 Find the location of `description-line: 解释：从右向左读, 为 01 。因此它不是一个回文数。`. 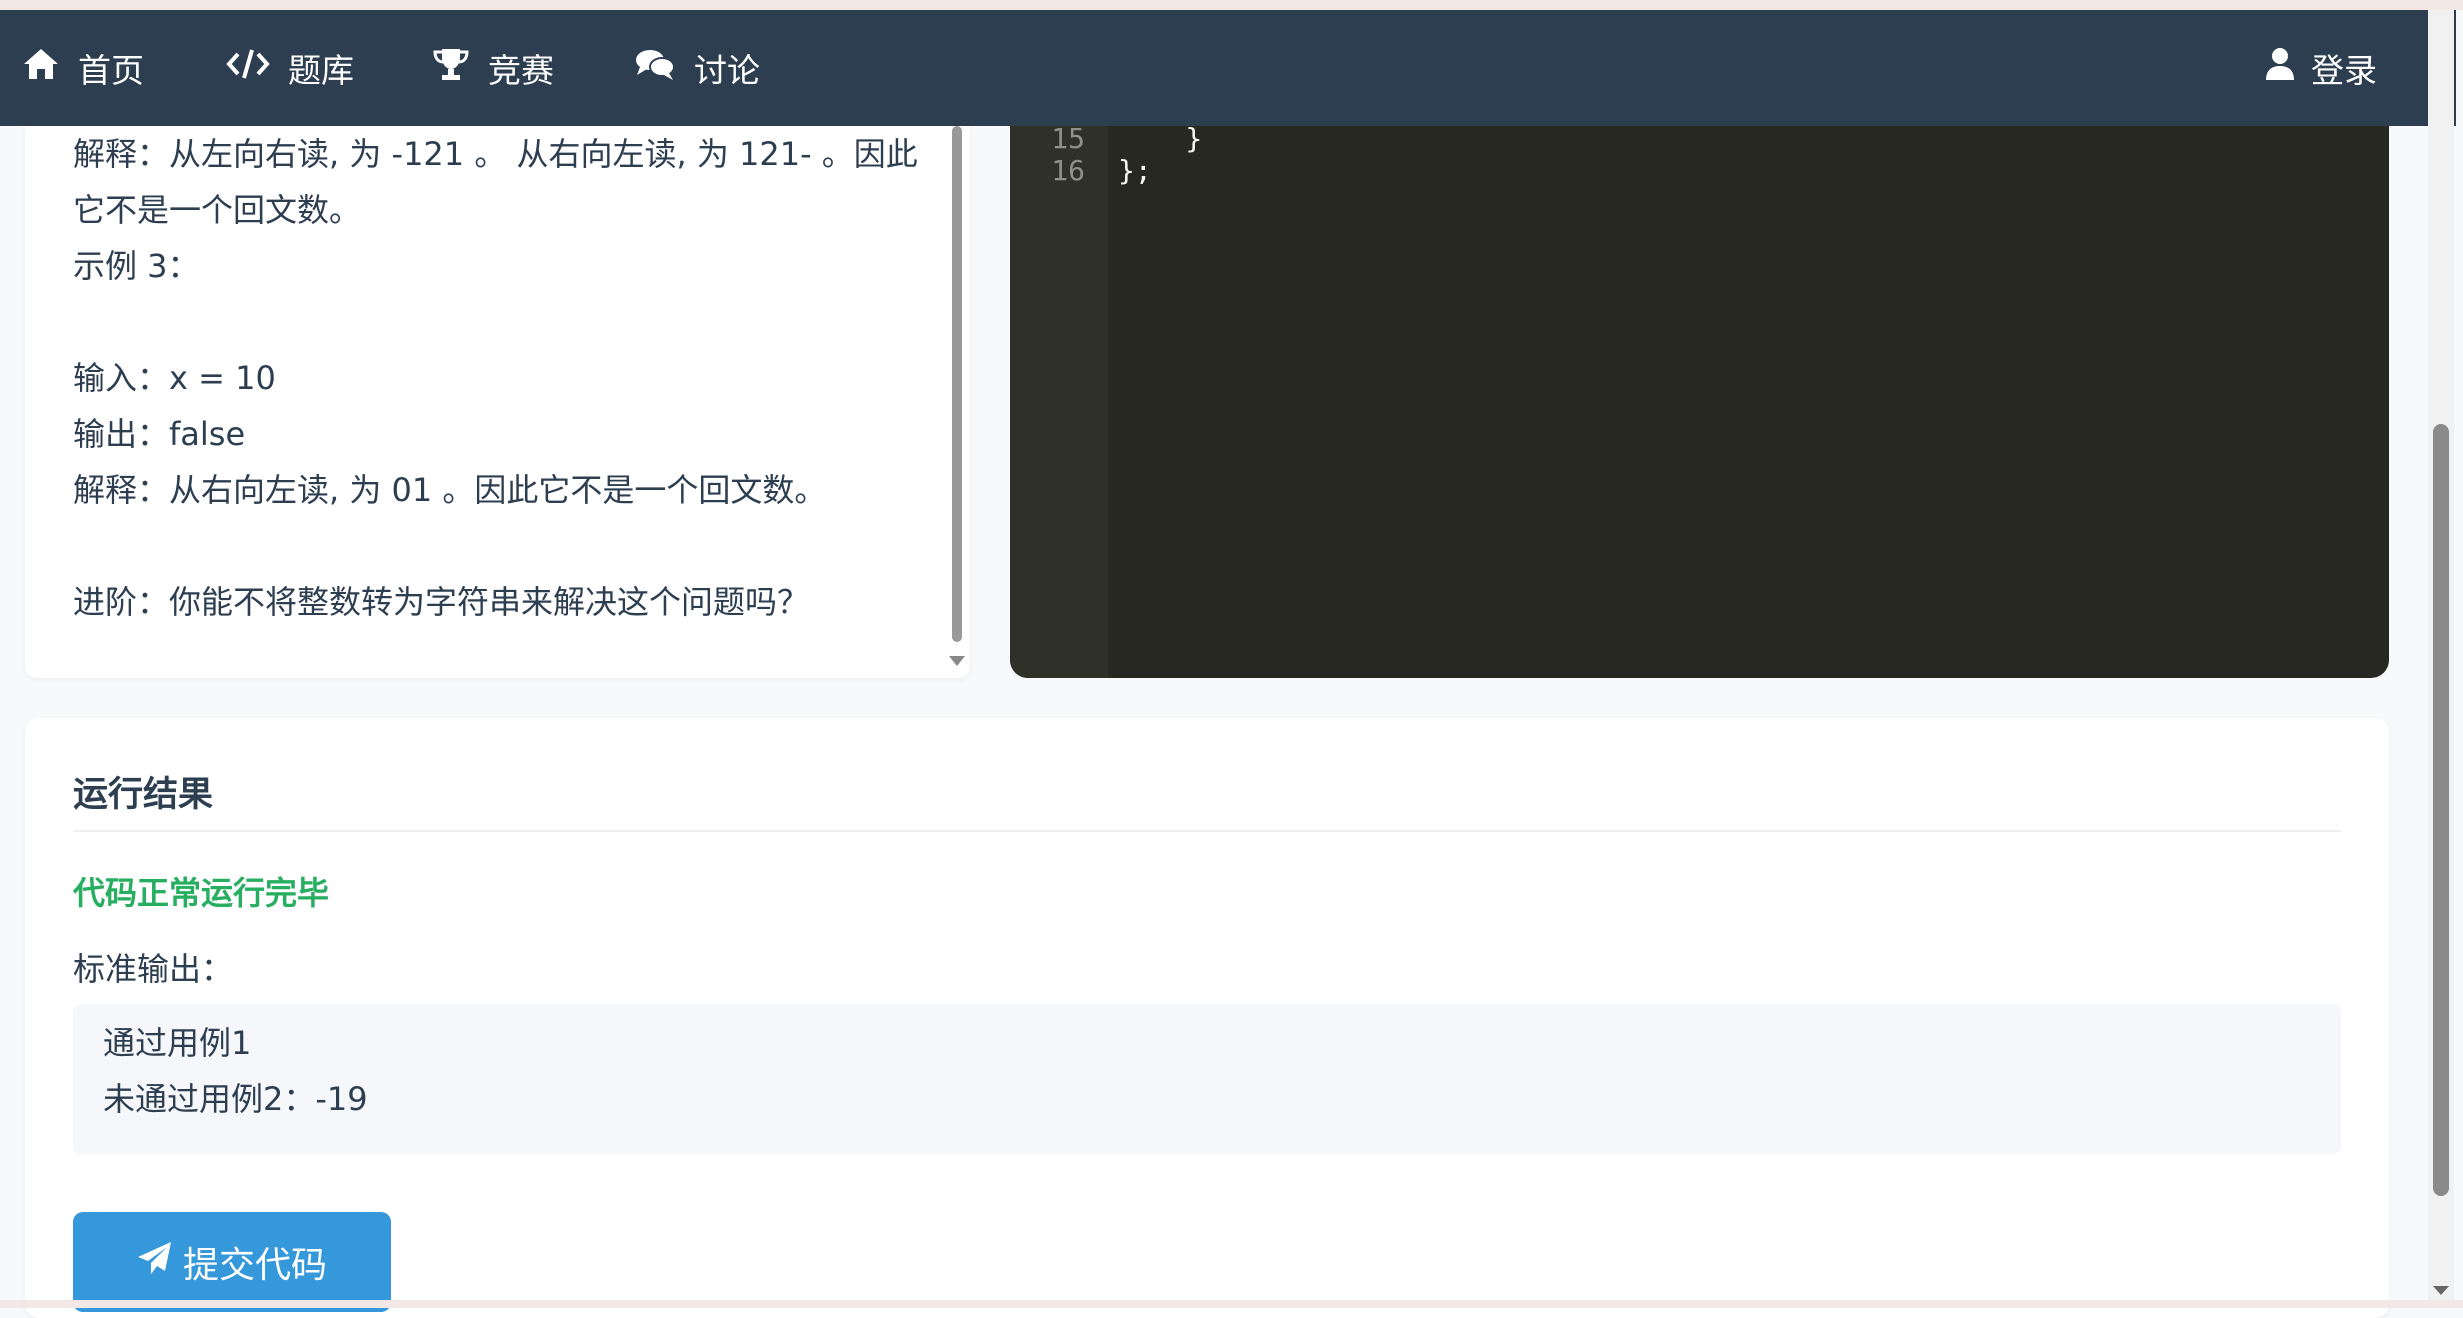

description-line: 解释：从右向左读, 为 01 。因此它不是一个回文数。 is located at coordinates (450, 490).